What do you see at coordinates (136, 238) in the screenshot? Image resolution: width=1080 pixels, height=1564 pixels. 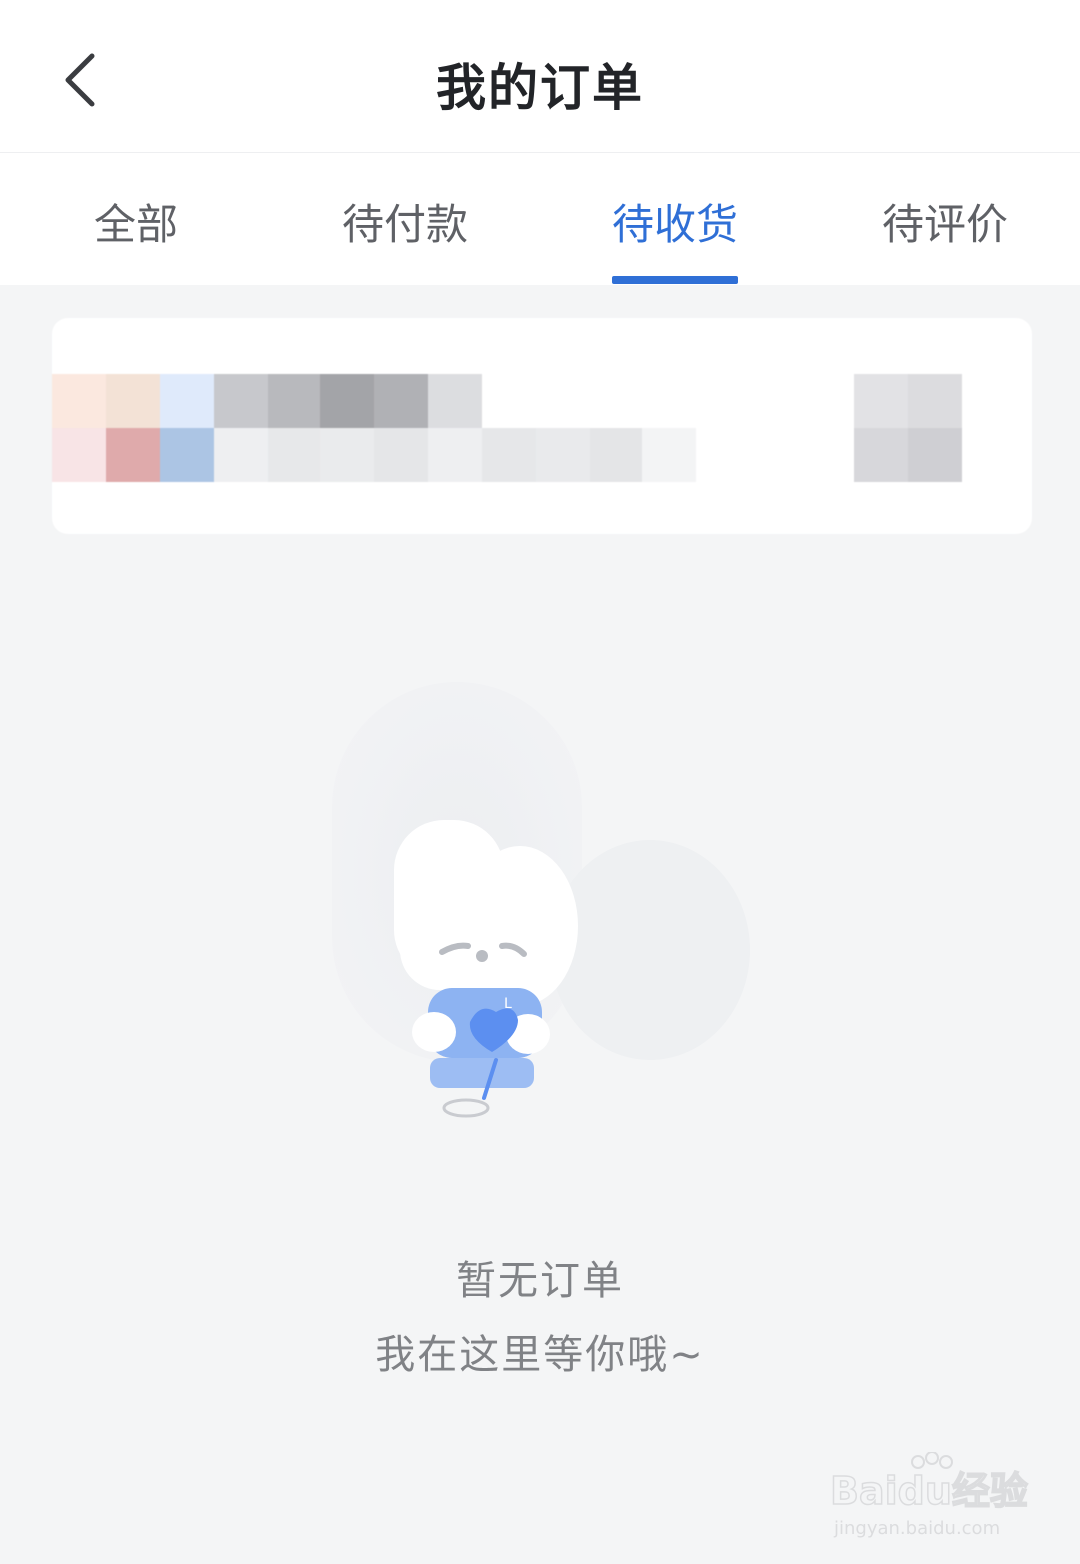 I see `tab-all: 全部` at bounding box center [136, 238].